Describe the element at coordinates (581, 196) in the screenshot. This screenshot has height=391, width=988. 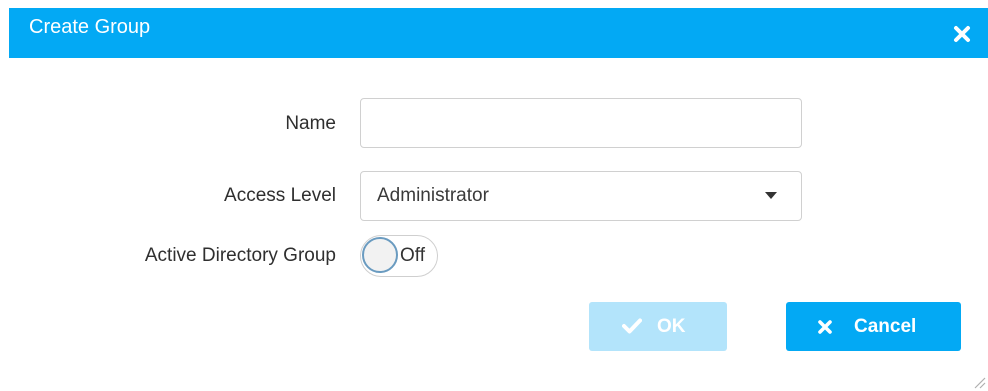
I see `access-level-select: Administrator` at that location.